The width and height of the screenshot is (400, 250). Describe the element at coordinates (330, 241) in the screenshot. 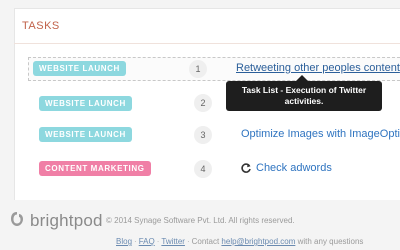

I see `contact-suffix: with any questions` at that location.